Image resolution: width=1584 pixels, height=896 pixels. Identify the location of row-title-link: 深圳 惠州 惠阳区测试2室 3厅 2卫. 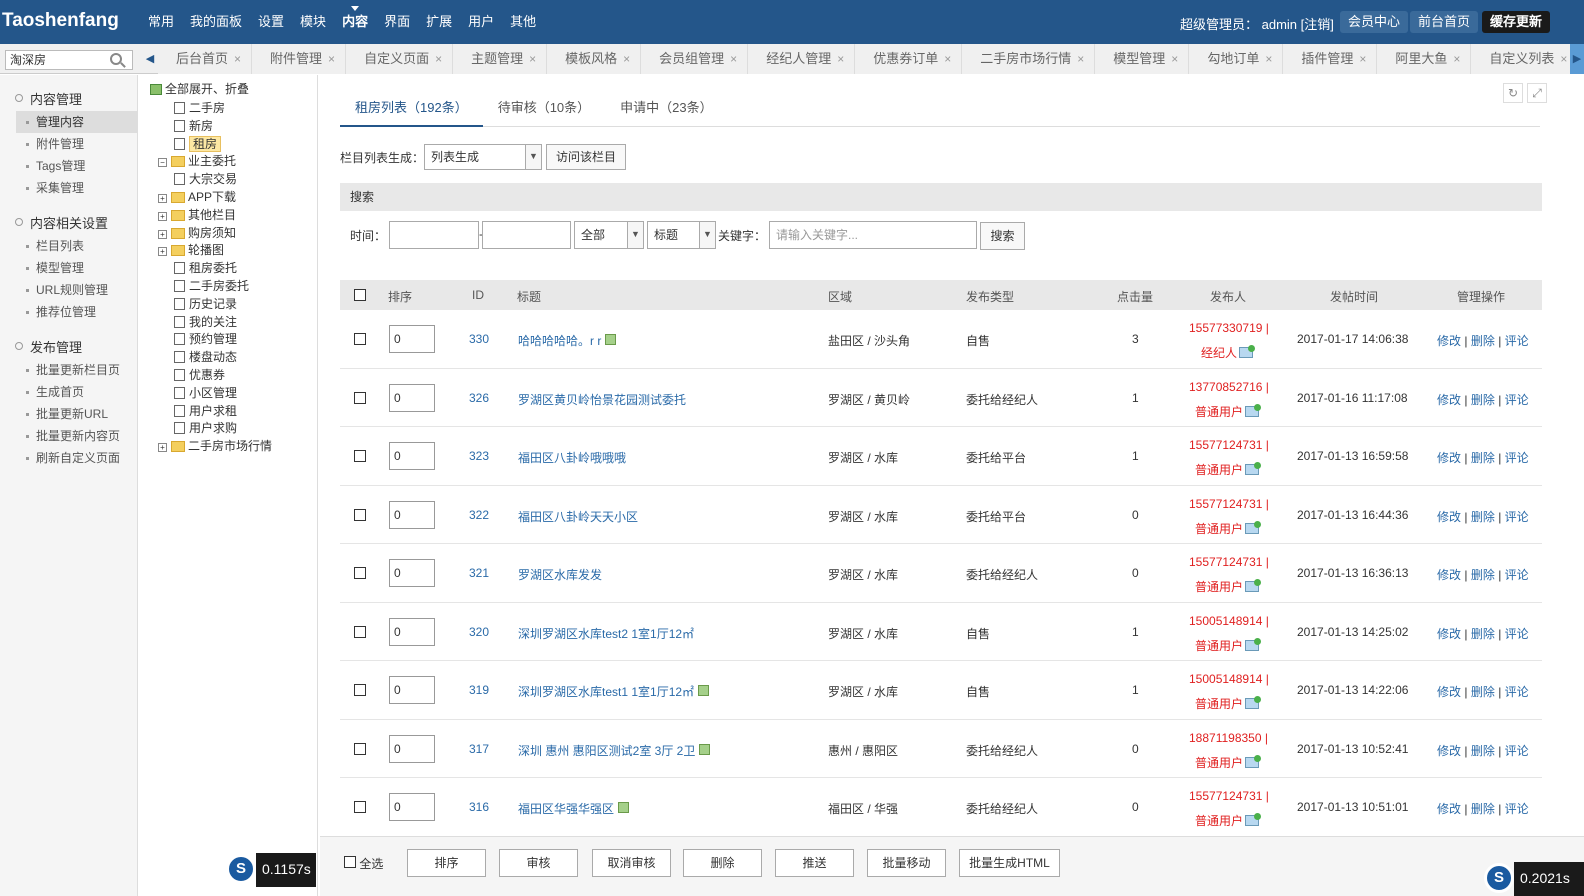
(606, 751).